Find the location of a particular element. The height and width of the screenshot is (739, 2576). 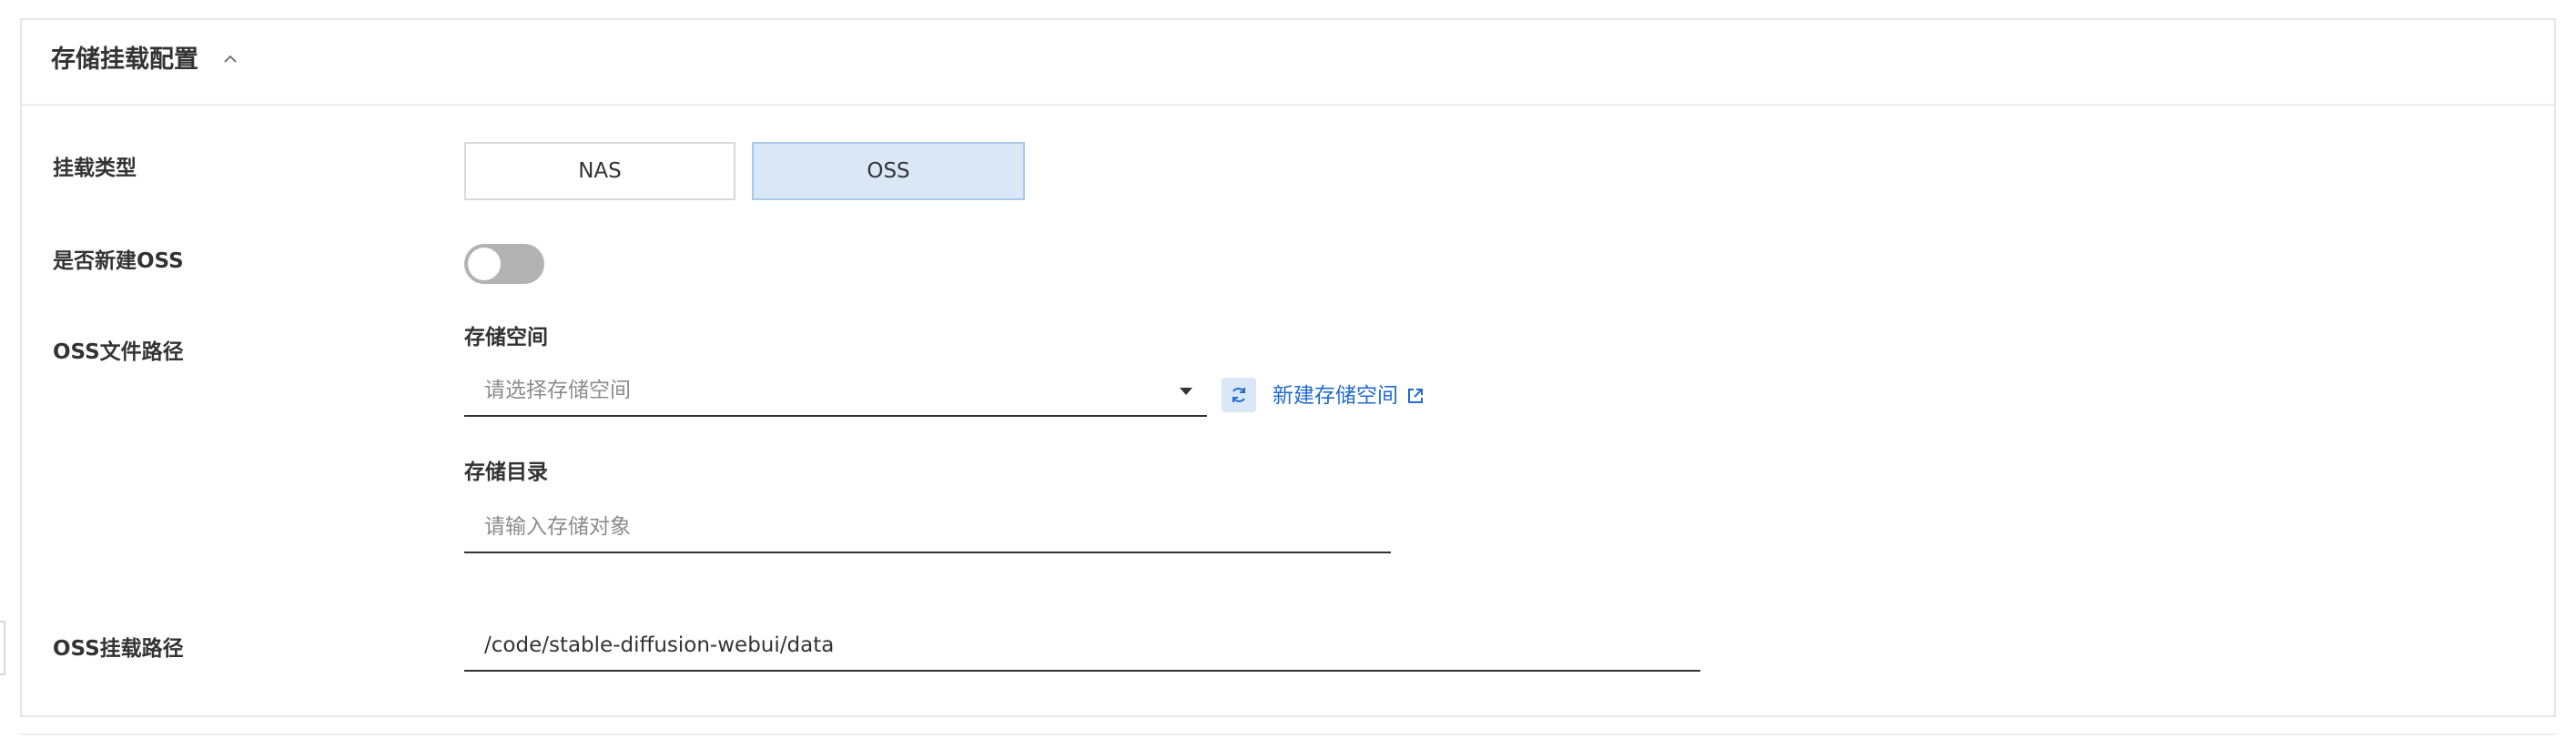

mount-type-oss-button: OSS is located at coordinates (888, 171).